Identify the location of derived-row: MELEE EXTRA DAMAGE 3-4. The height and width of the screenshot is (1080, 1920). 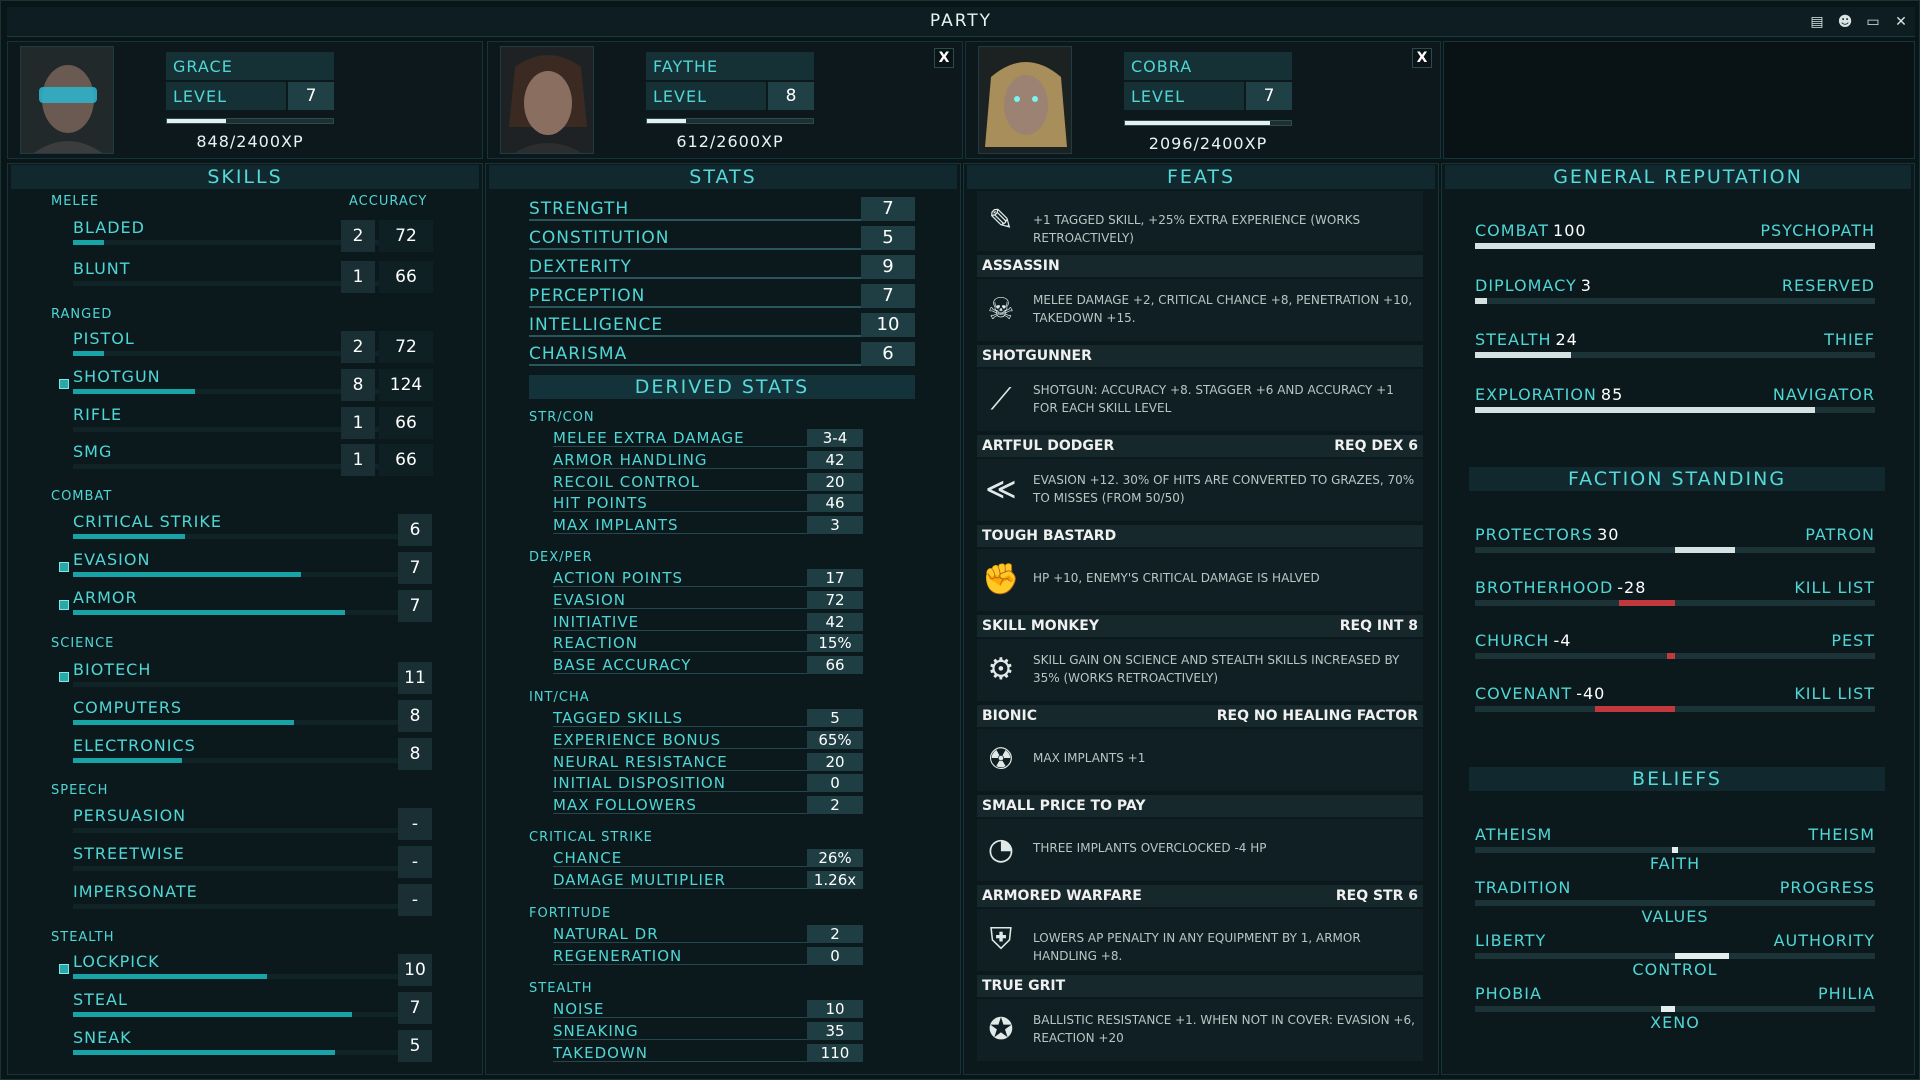
(708, 438).